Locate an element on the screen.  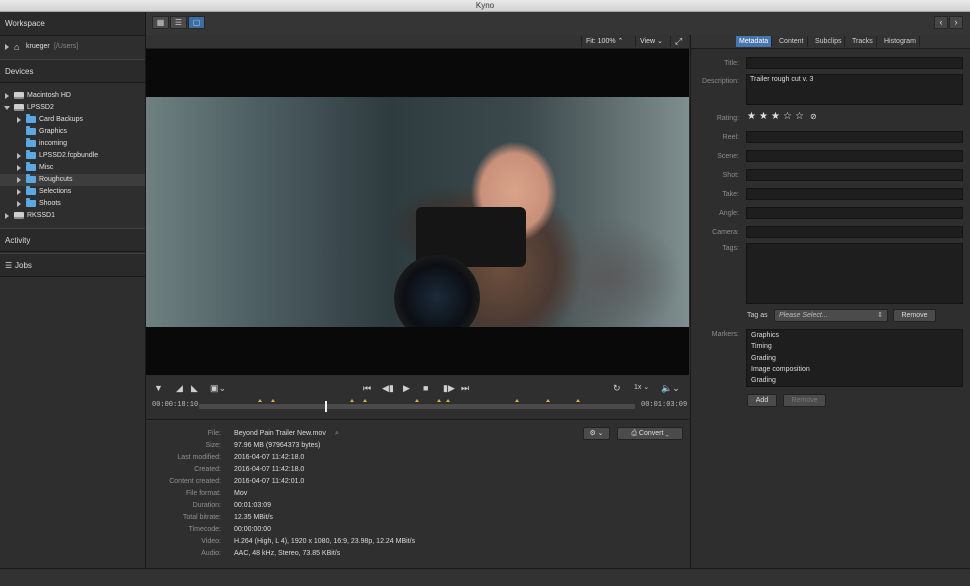
devices-header: Devices is located at coordinates (72, 71).